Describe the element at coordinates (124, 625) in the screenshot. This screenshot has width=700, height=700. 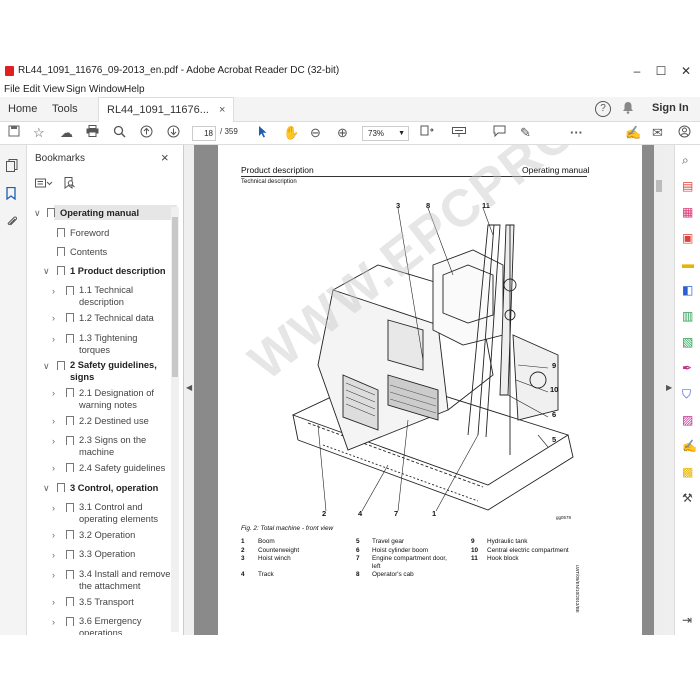
I see `bookmark-item-emergency-operations: 3.6 Emergency operations` at that location.